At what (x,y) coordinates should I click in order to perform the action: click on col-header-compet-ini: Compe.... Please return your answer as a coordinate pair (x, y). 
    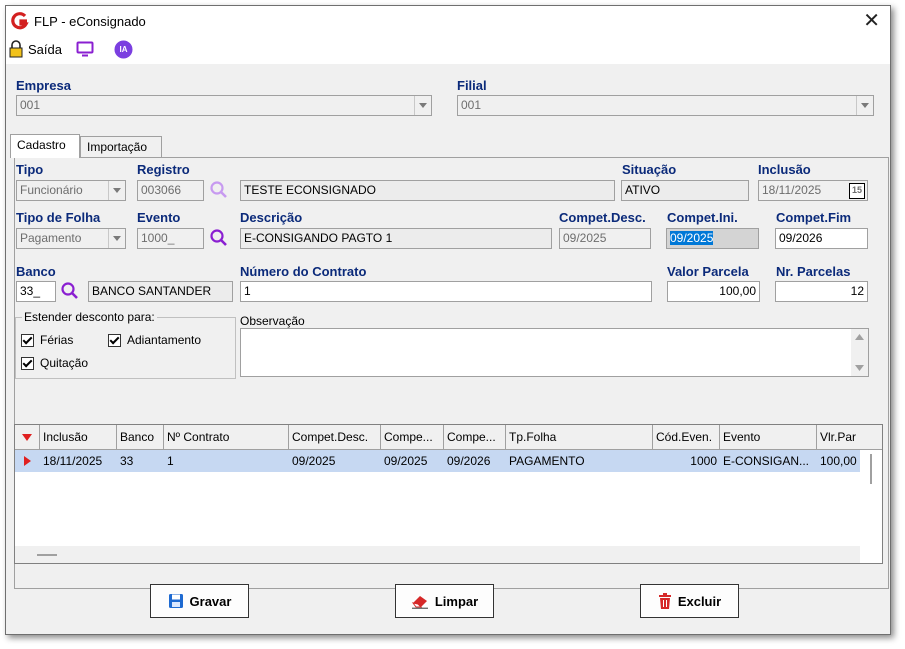
    Looking at the image, I should click on (412, 437).